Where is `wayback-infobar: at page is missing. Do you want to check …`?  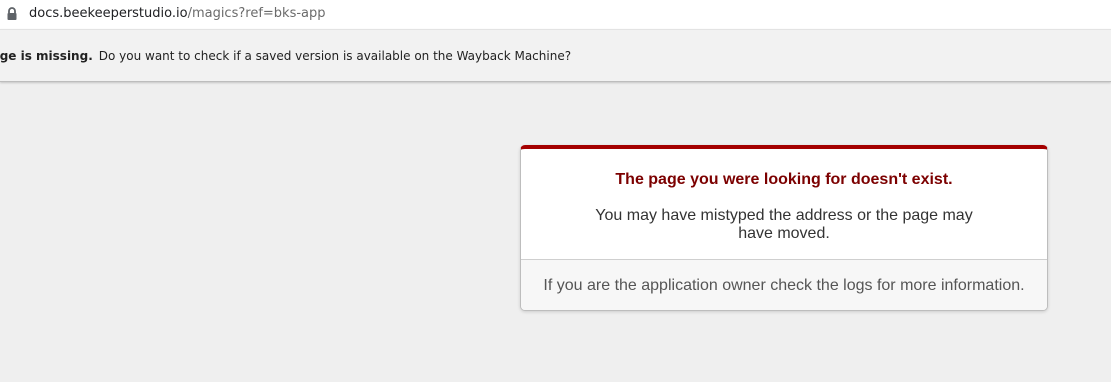
wayback-infobar: at page is missing. Do you want to check … is located at coordinates (555, 55).